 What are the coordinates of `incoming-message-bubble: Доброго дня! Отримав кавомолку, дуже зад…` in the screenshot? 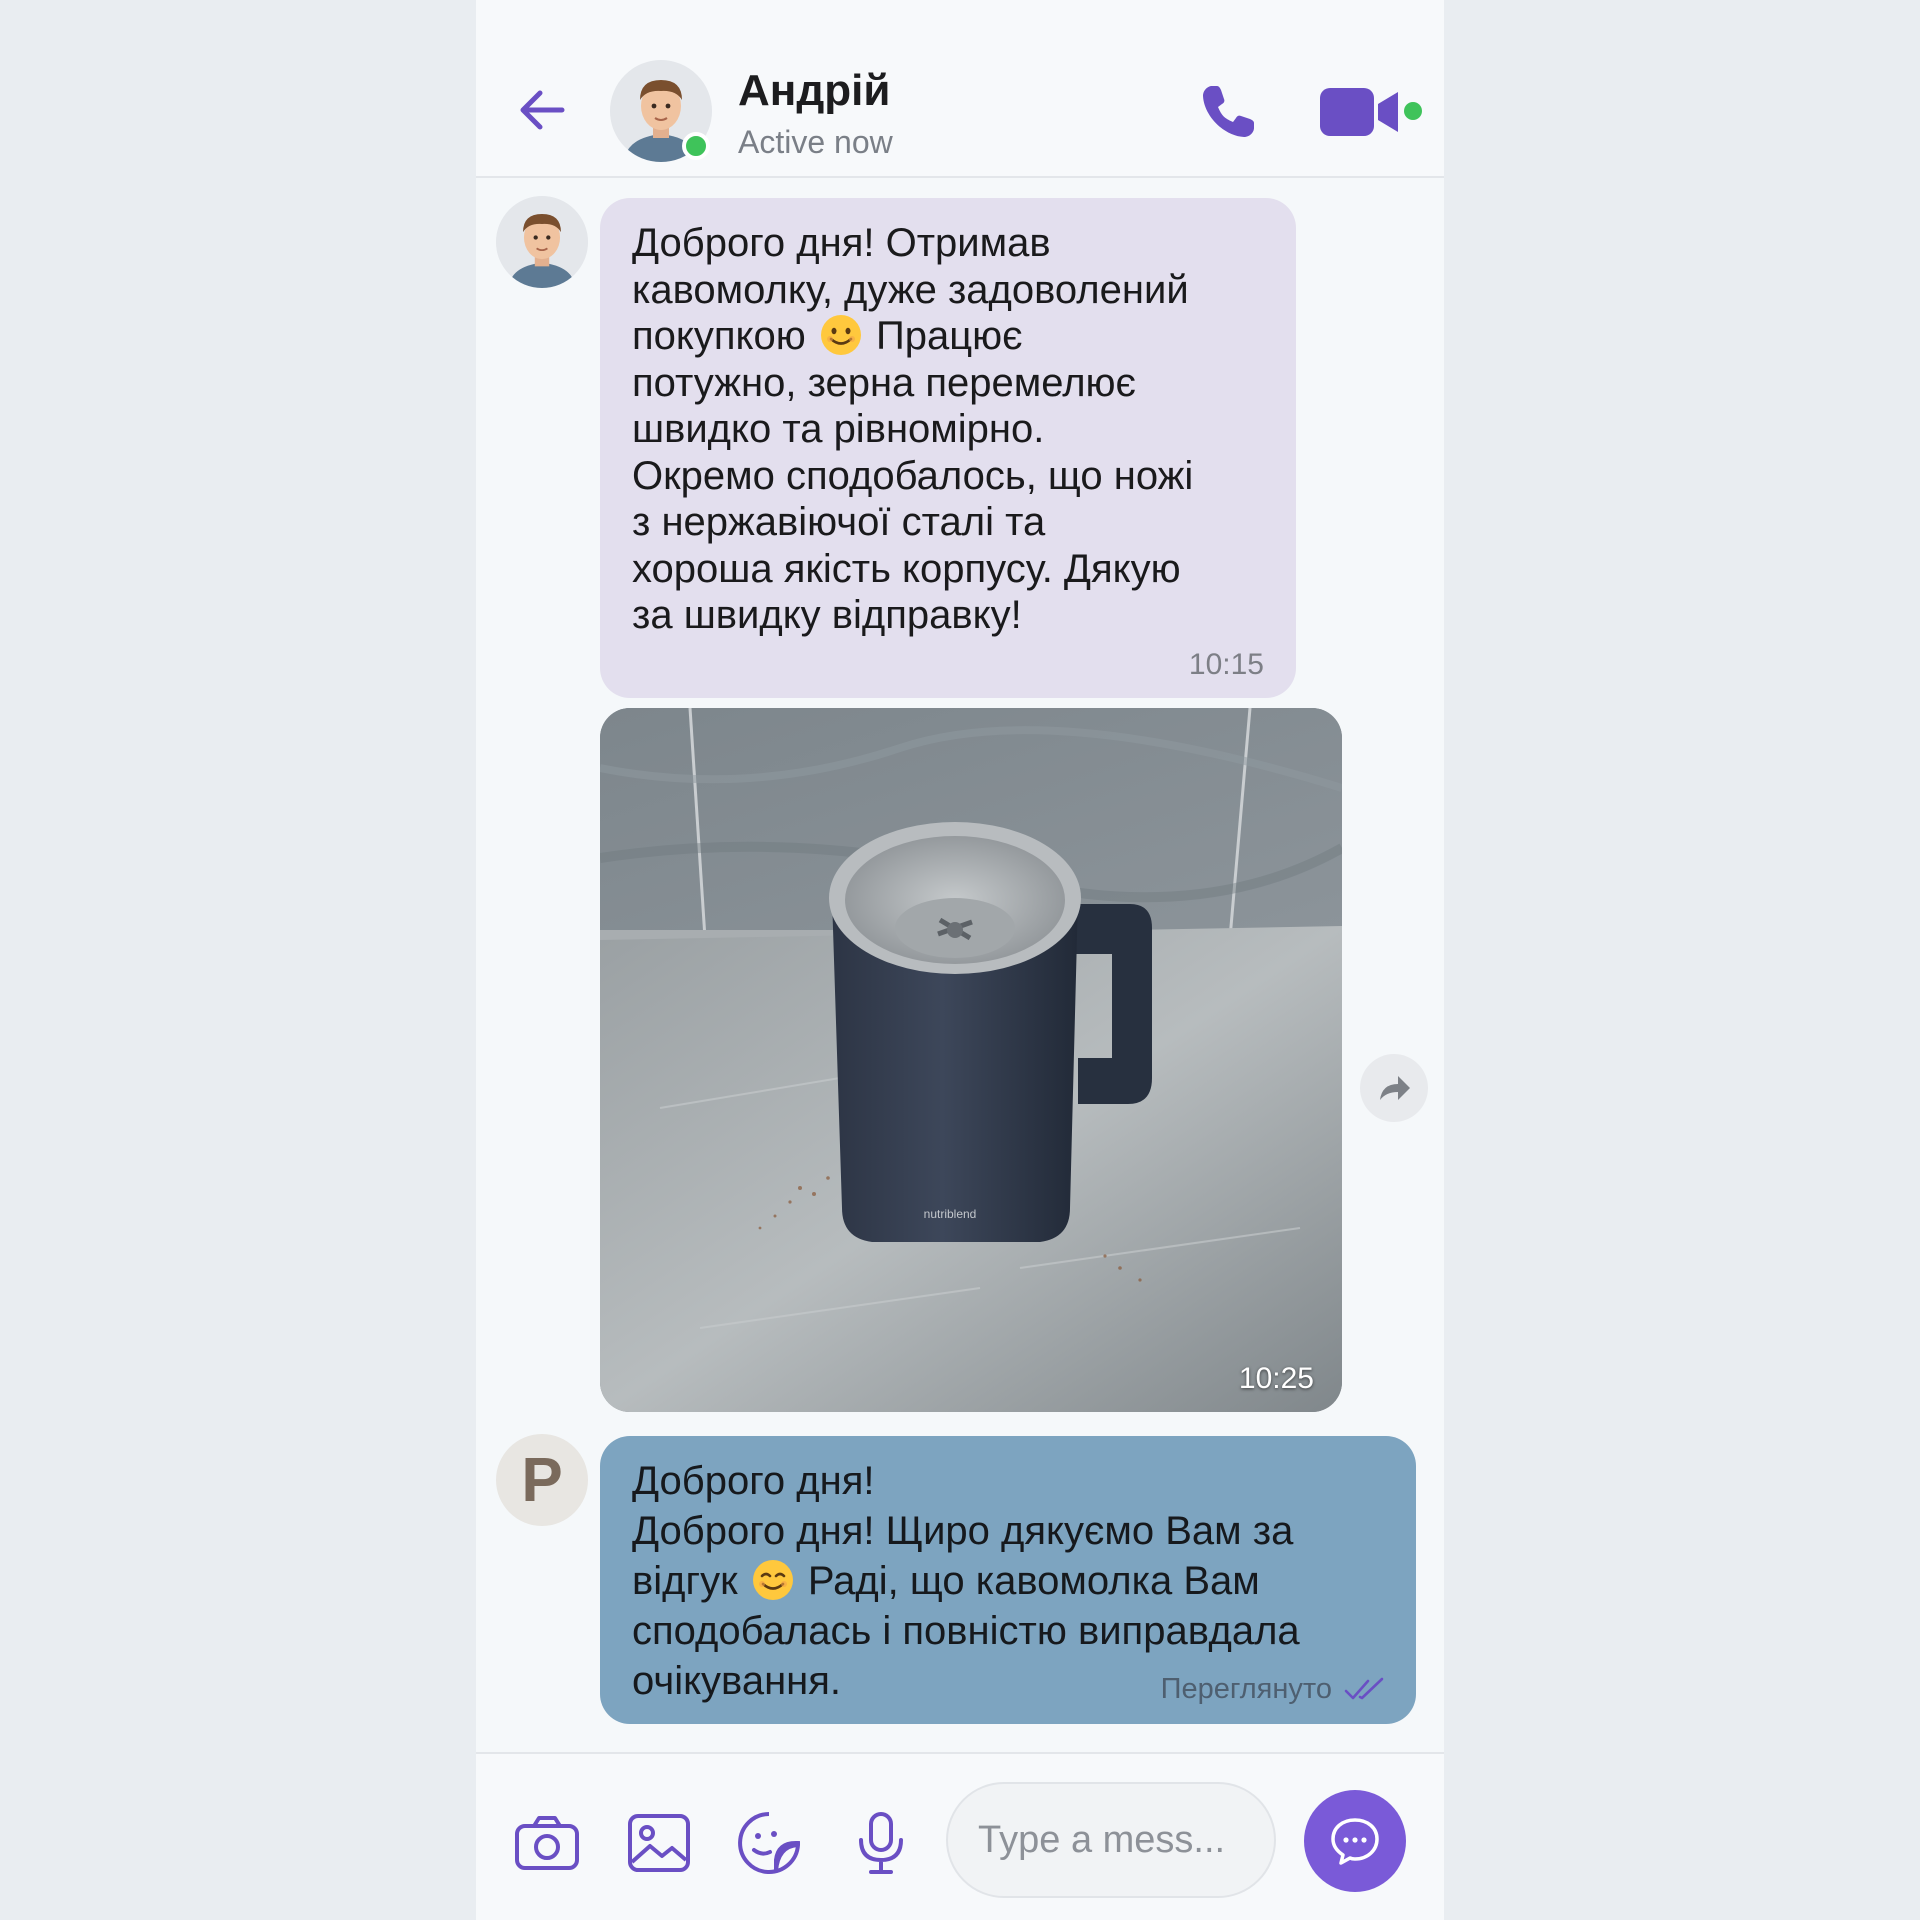 It's located at (948, 448).